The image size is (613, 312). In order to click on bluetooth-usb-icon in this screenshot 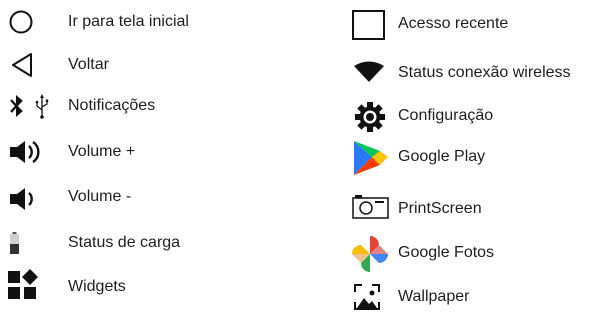, I will do `click(28, 106)`.